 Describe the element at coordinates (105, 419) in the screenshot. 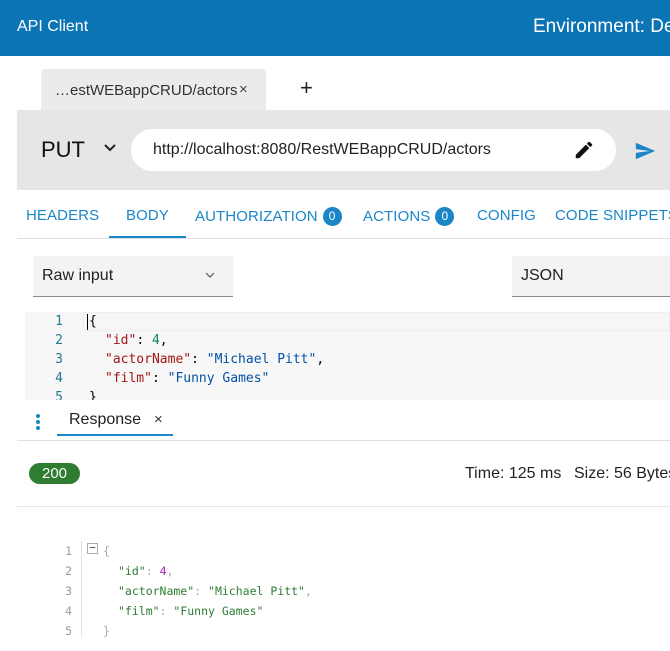

I see `response-tab-label: Response` at that location.